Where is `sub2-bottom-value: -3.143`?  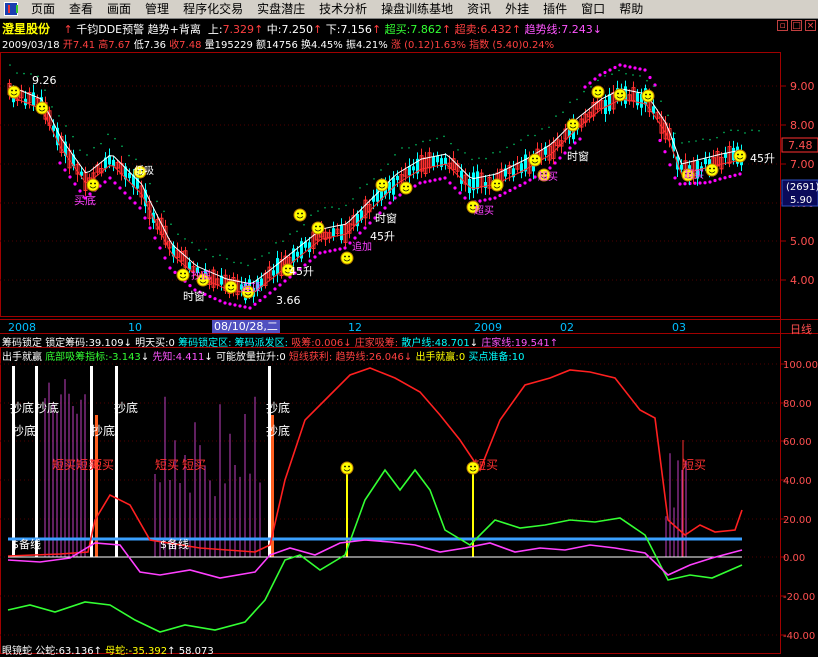 sub2-bottom-value: -3.143 is located at coordinates (124, 357).